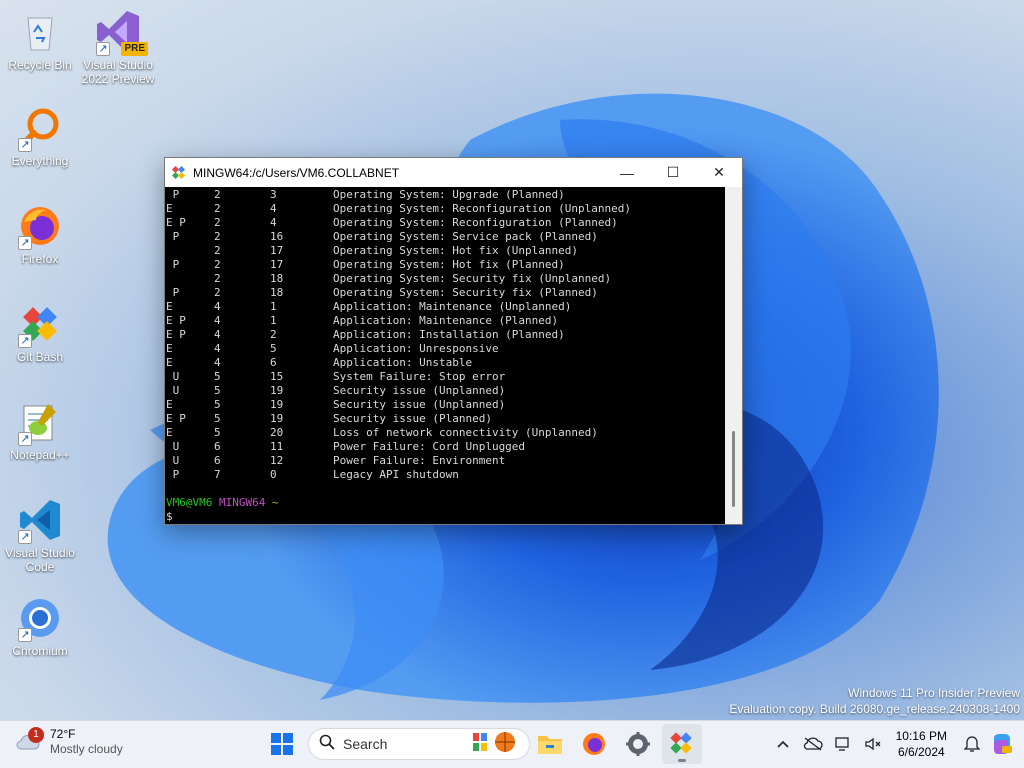  I want to click on taskbar-settings, so click(638, 744).